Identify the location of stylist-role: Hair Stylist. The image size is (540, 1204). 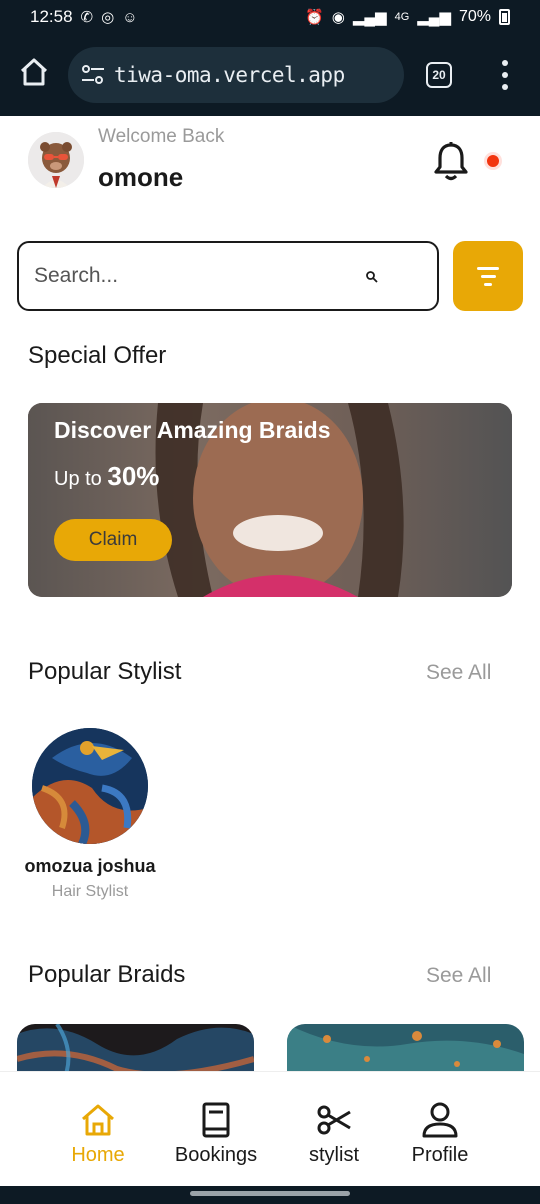
(90, 891).